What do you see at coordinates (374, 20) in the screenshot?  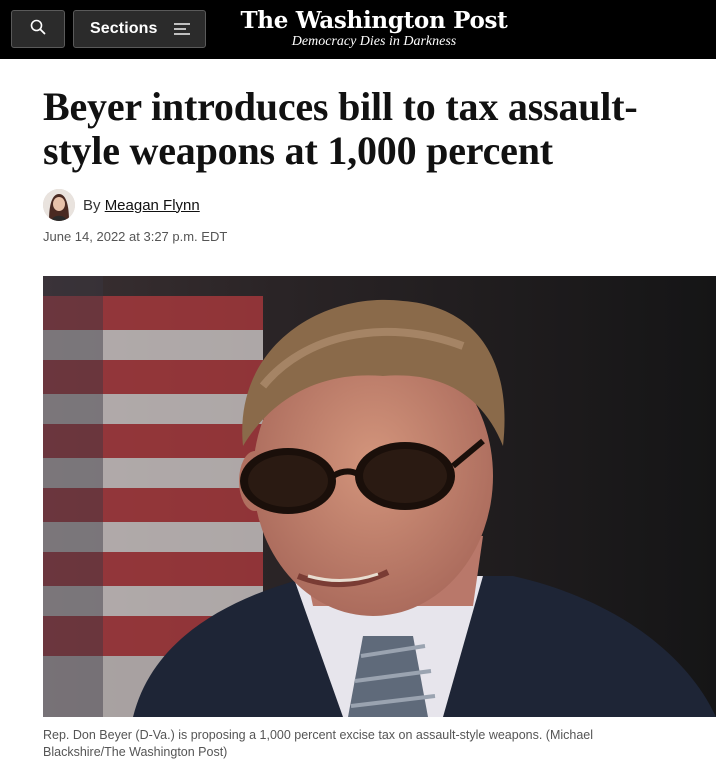 I see `brand-name: The Washington Post` at bounding box center [374, 20].